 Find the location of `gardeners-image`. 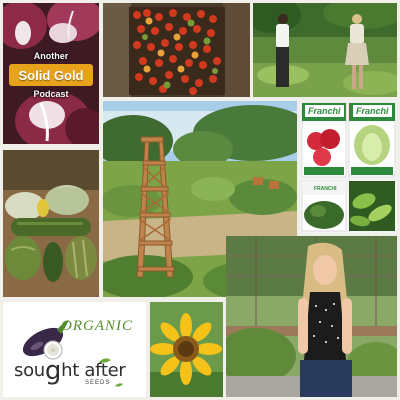

gardeners-image is located at coordinates (325, 50).